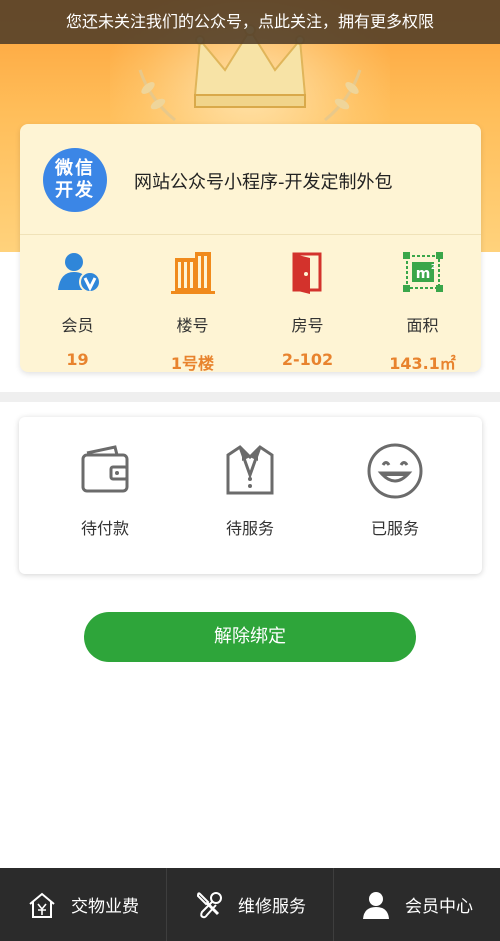 This screenshot has width=500, height=941. I want to click on stat-member: 会员 19, so click(77, 305).